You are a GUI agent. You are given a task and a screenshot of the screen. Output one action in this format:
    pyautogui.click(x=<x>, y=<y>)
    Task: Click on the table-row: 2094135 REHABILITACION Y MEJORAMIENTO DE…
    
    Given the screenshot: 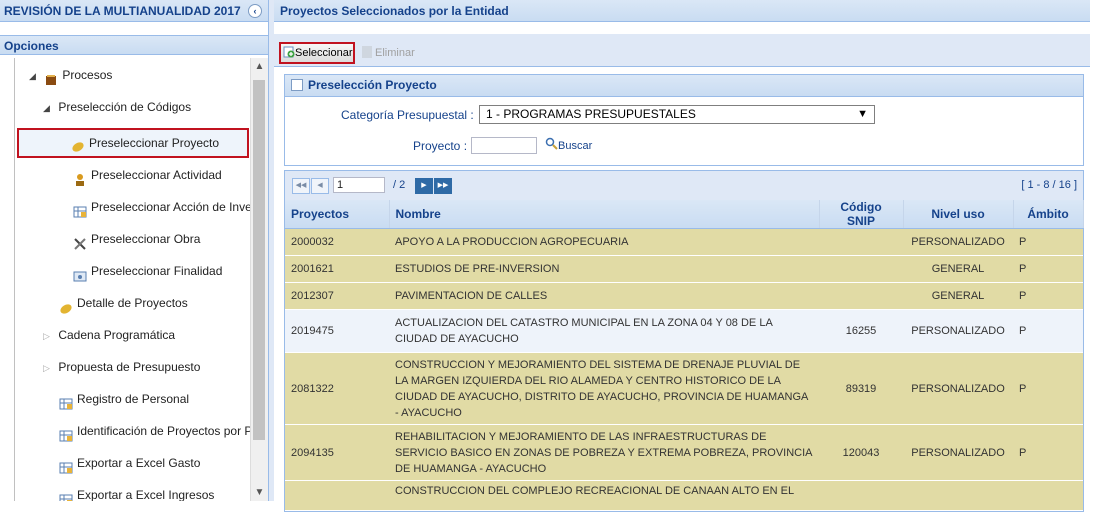 What is the action you would take?
    pyautogui.click(x=684, y=452)
    